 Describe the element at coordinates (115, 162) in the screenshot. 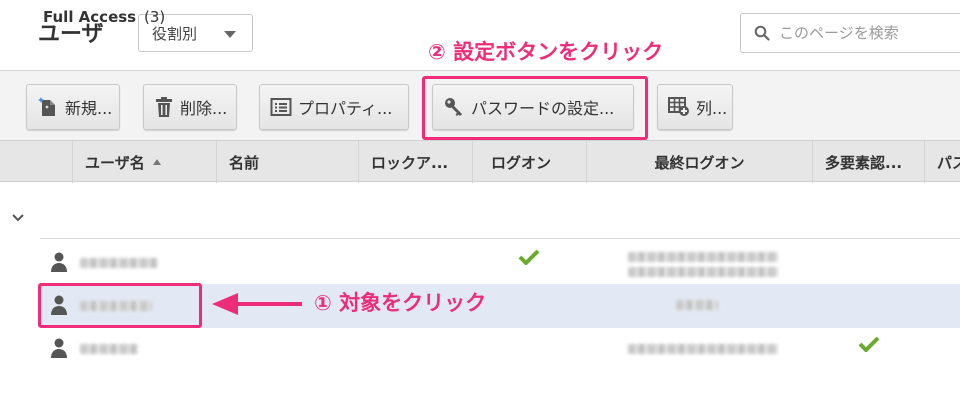

I see `column-username-label: ユーザ名` at that location.